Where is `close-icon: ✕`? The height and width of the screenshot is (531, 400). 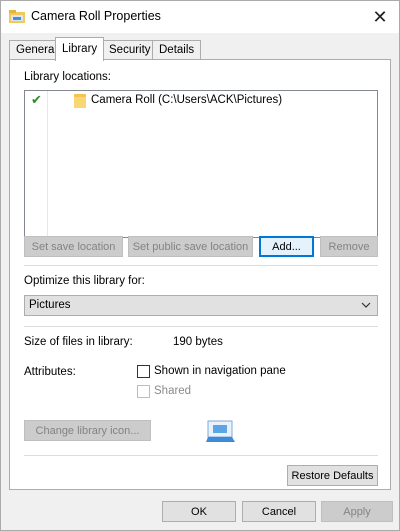 close-icon: ✕ is located at coordinates (380, 16).